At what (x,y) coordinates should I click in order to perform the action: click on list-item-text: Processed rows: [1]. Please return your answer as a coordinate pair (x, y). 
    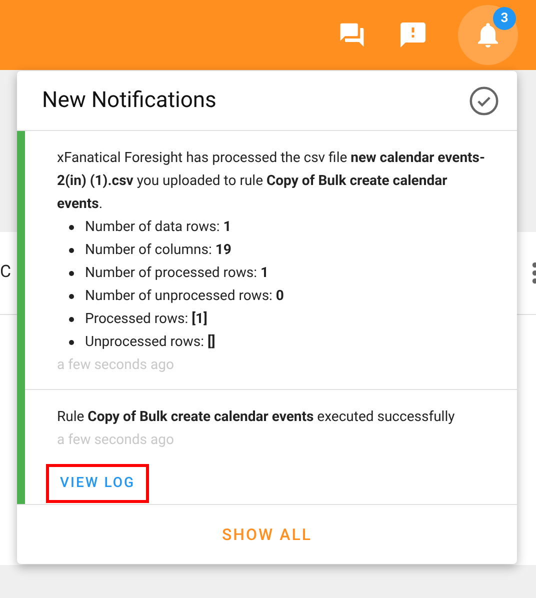
    Looking at the image, I should click on (146, 319).